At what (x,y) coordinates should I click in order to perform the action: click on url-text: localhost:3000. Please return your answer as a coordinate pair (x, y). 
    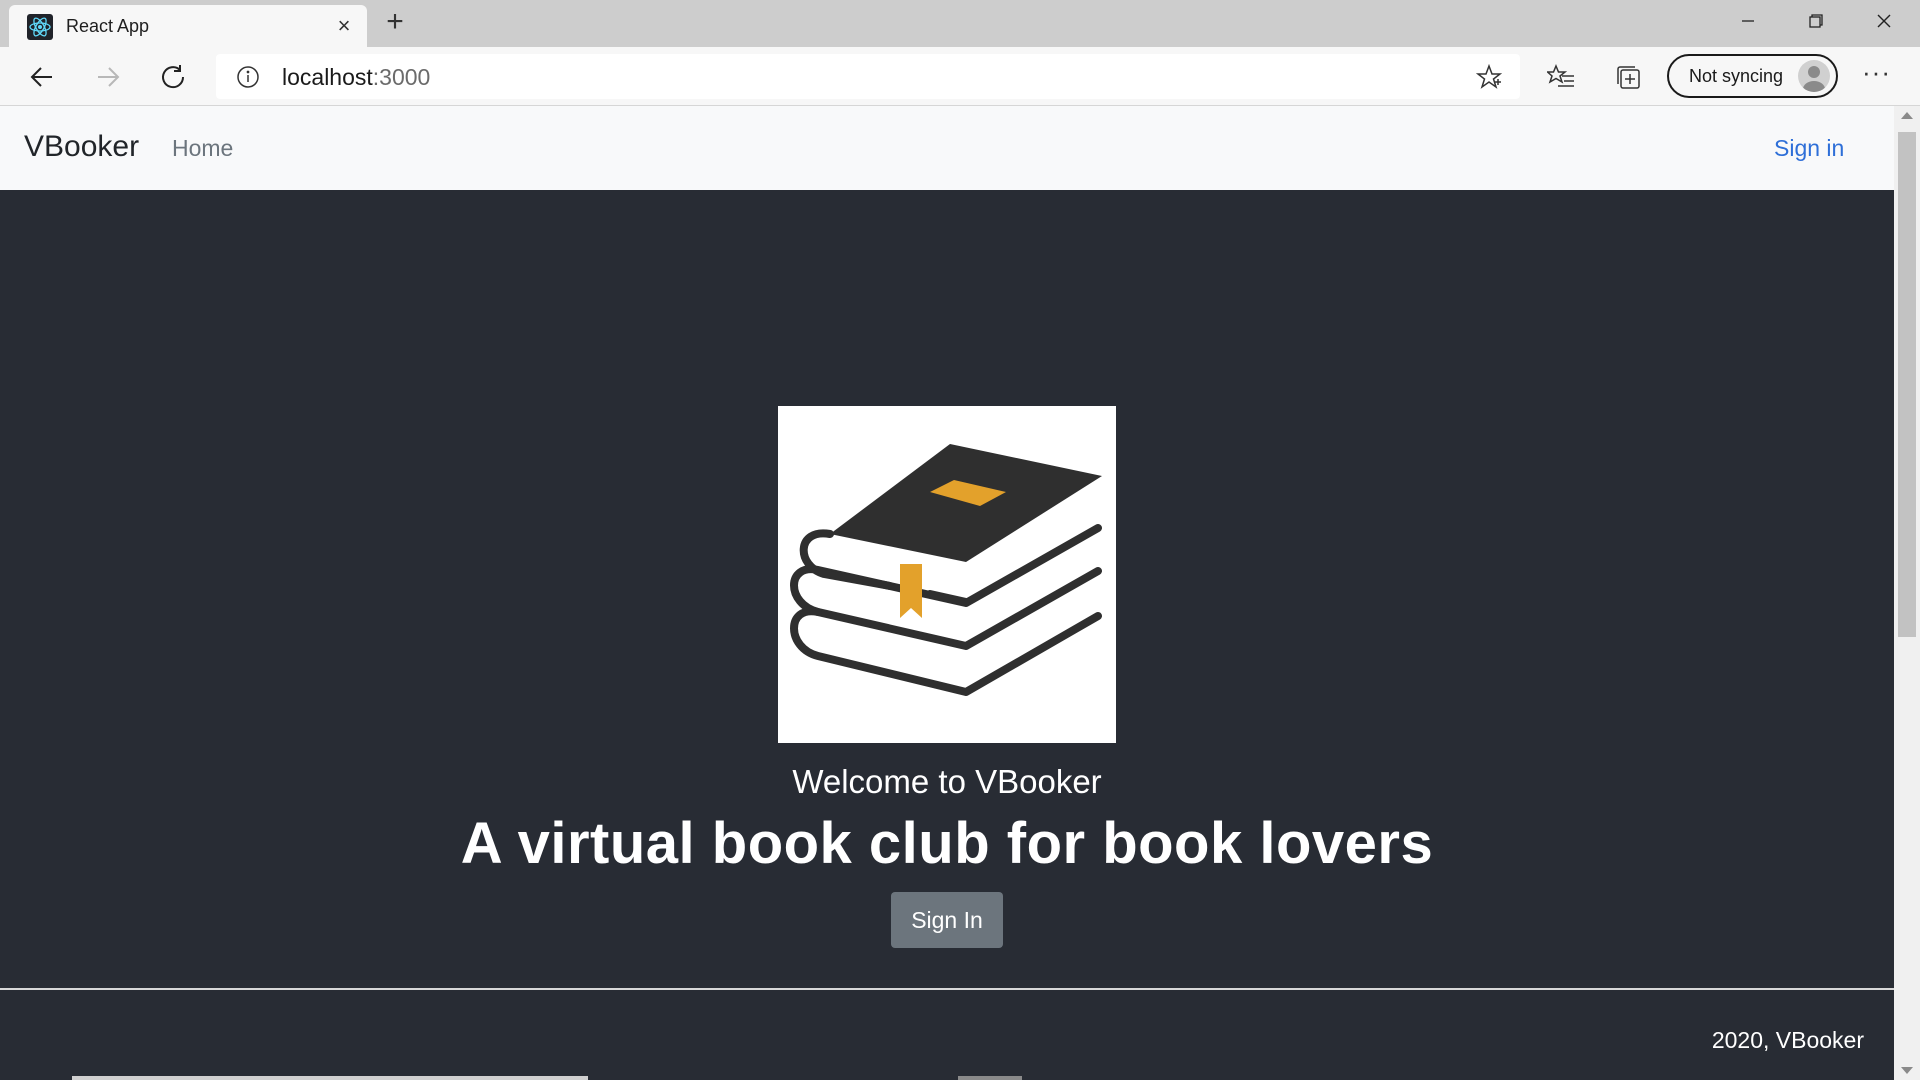
    Looking at the image, I should click on (356, 77).